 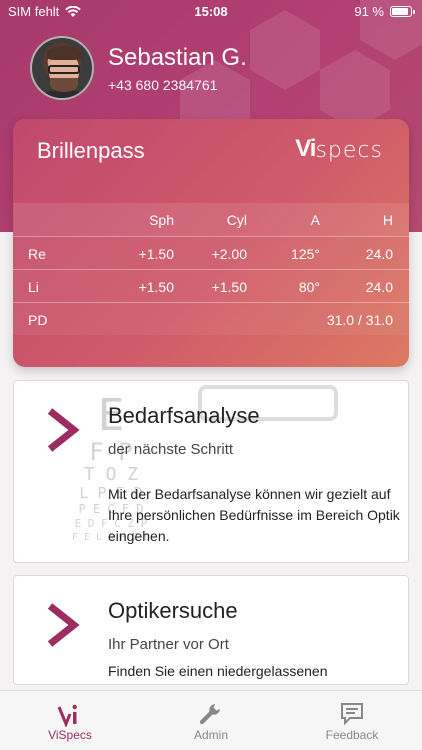 What do you see at coordinates (210, 735) in the screenshot?
I see `tab-label: Admin` at bounding box center [210, 735].